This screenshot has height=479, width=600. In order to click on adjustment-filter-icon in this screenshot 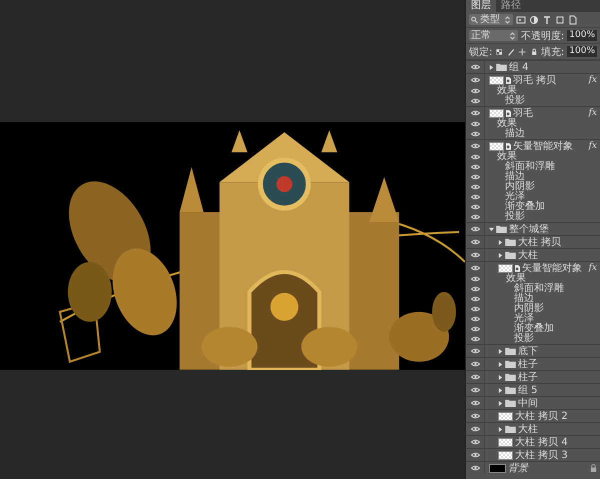, I will do `click(534, 19)`.